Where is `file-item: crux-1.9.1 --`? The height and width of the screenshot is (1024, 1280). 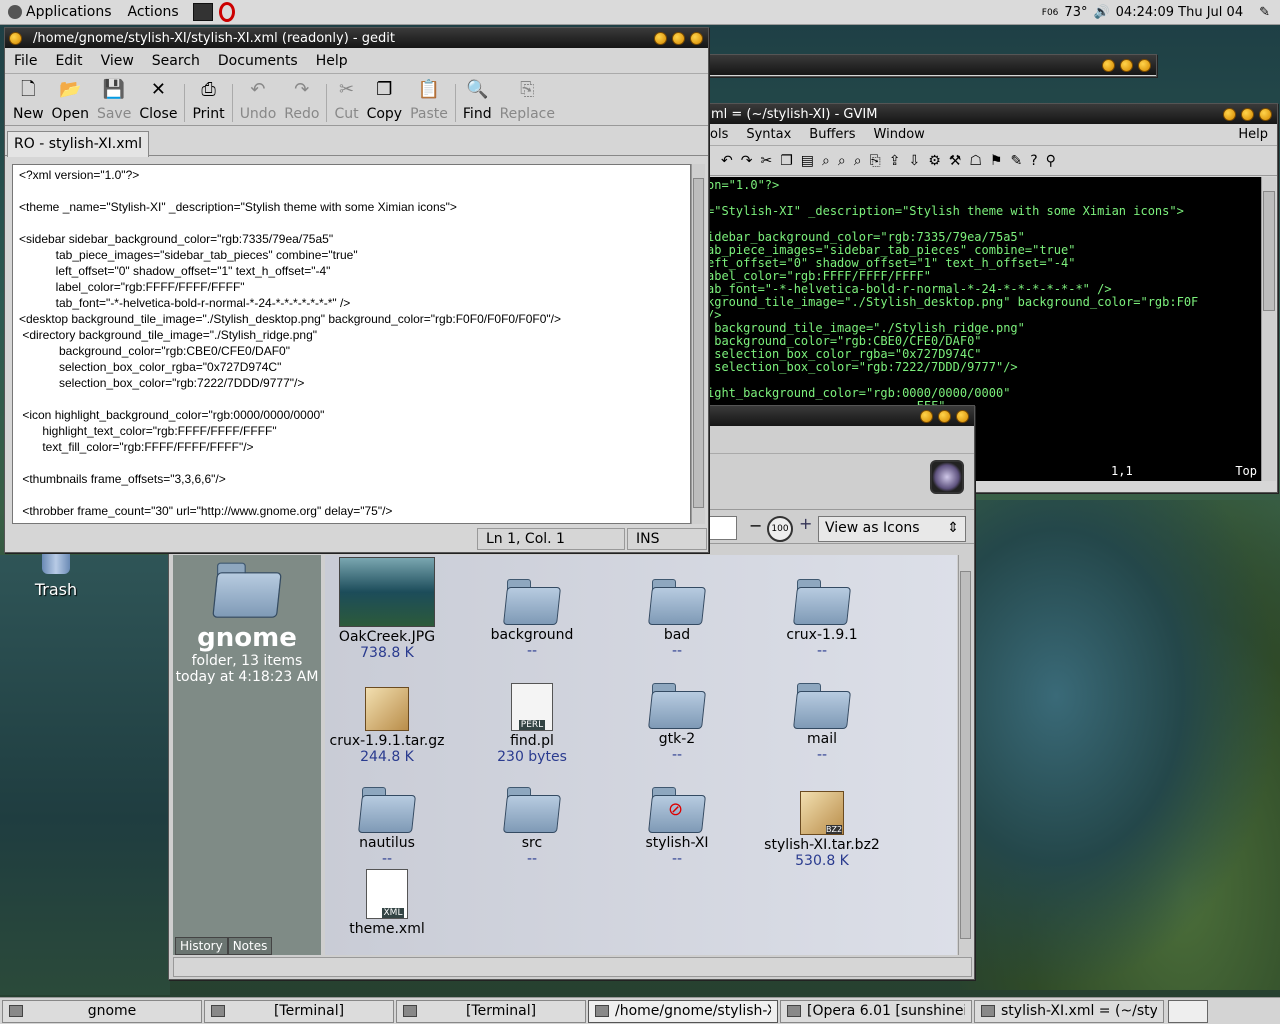
file-item: crux-1.9.1 -- is located at coordinates (822, 608).